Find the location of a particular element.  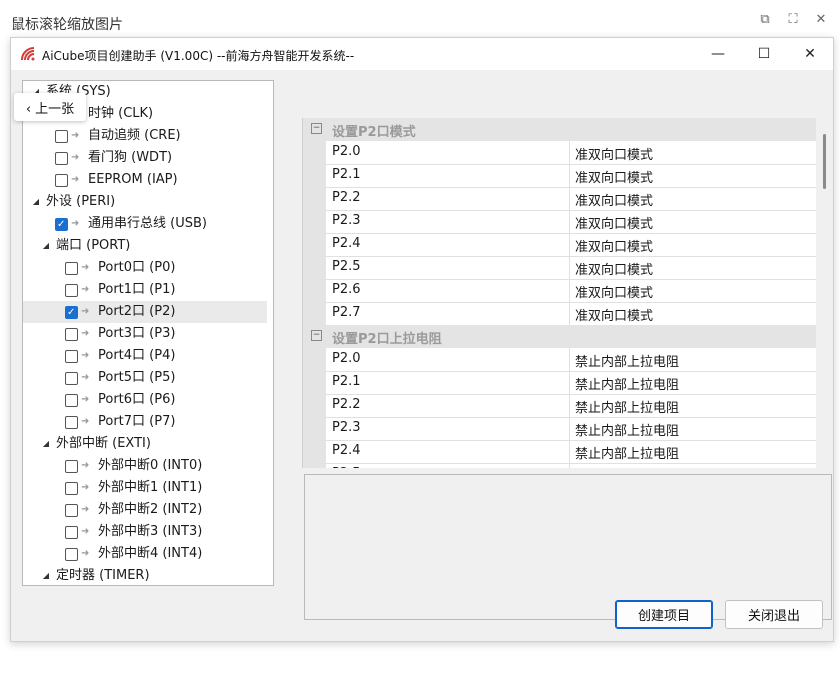

tree-item: ➜ Port7口 (P7) is located at coordinates (145, 422).